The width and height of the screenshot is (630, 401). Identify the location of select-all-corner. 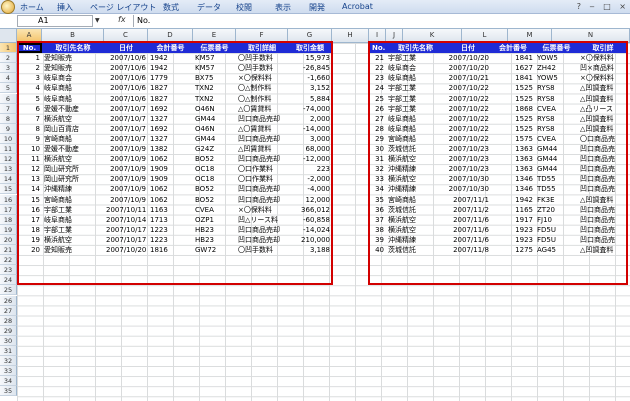
(8, 36).